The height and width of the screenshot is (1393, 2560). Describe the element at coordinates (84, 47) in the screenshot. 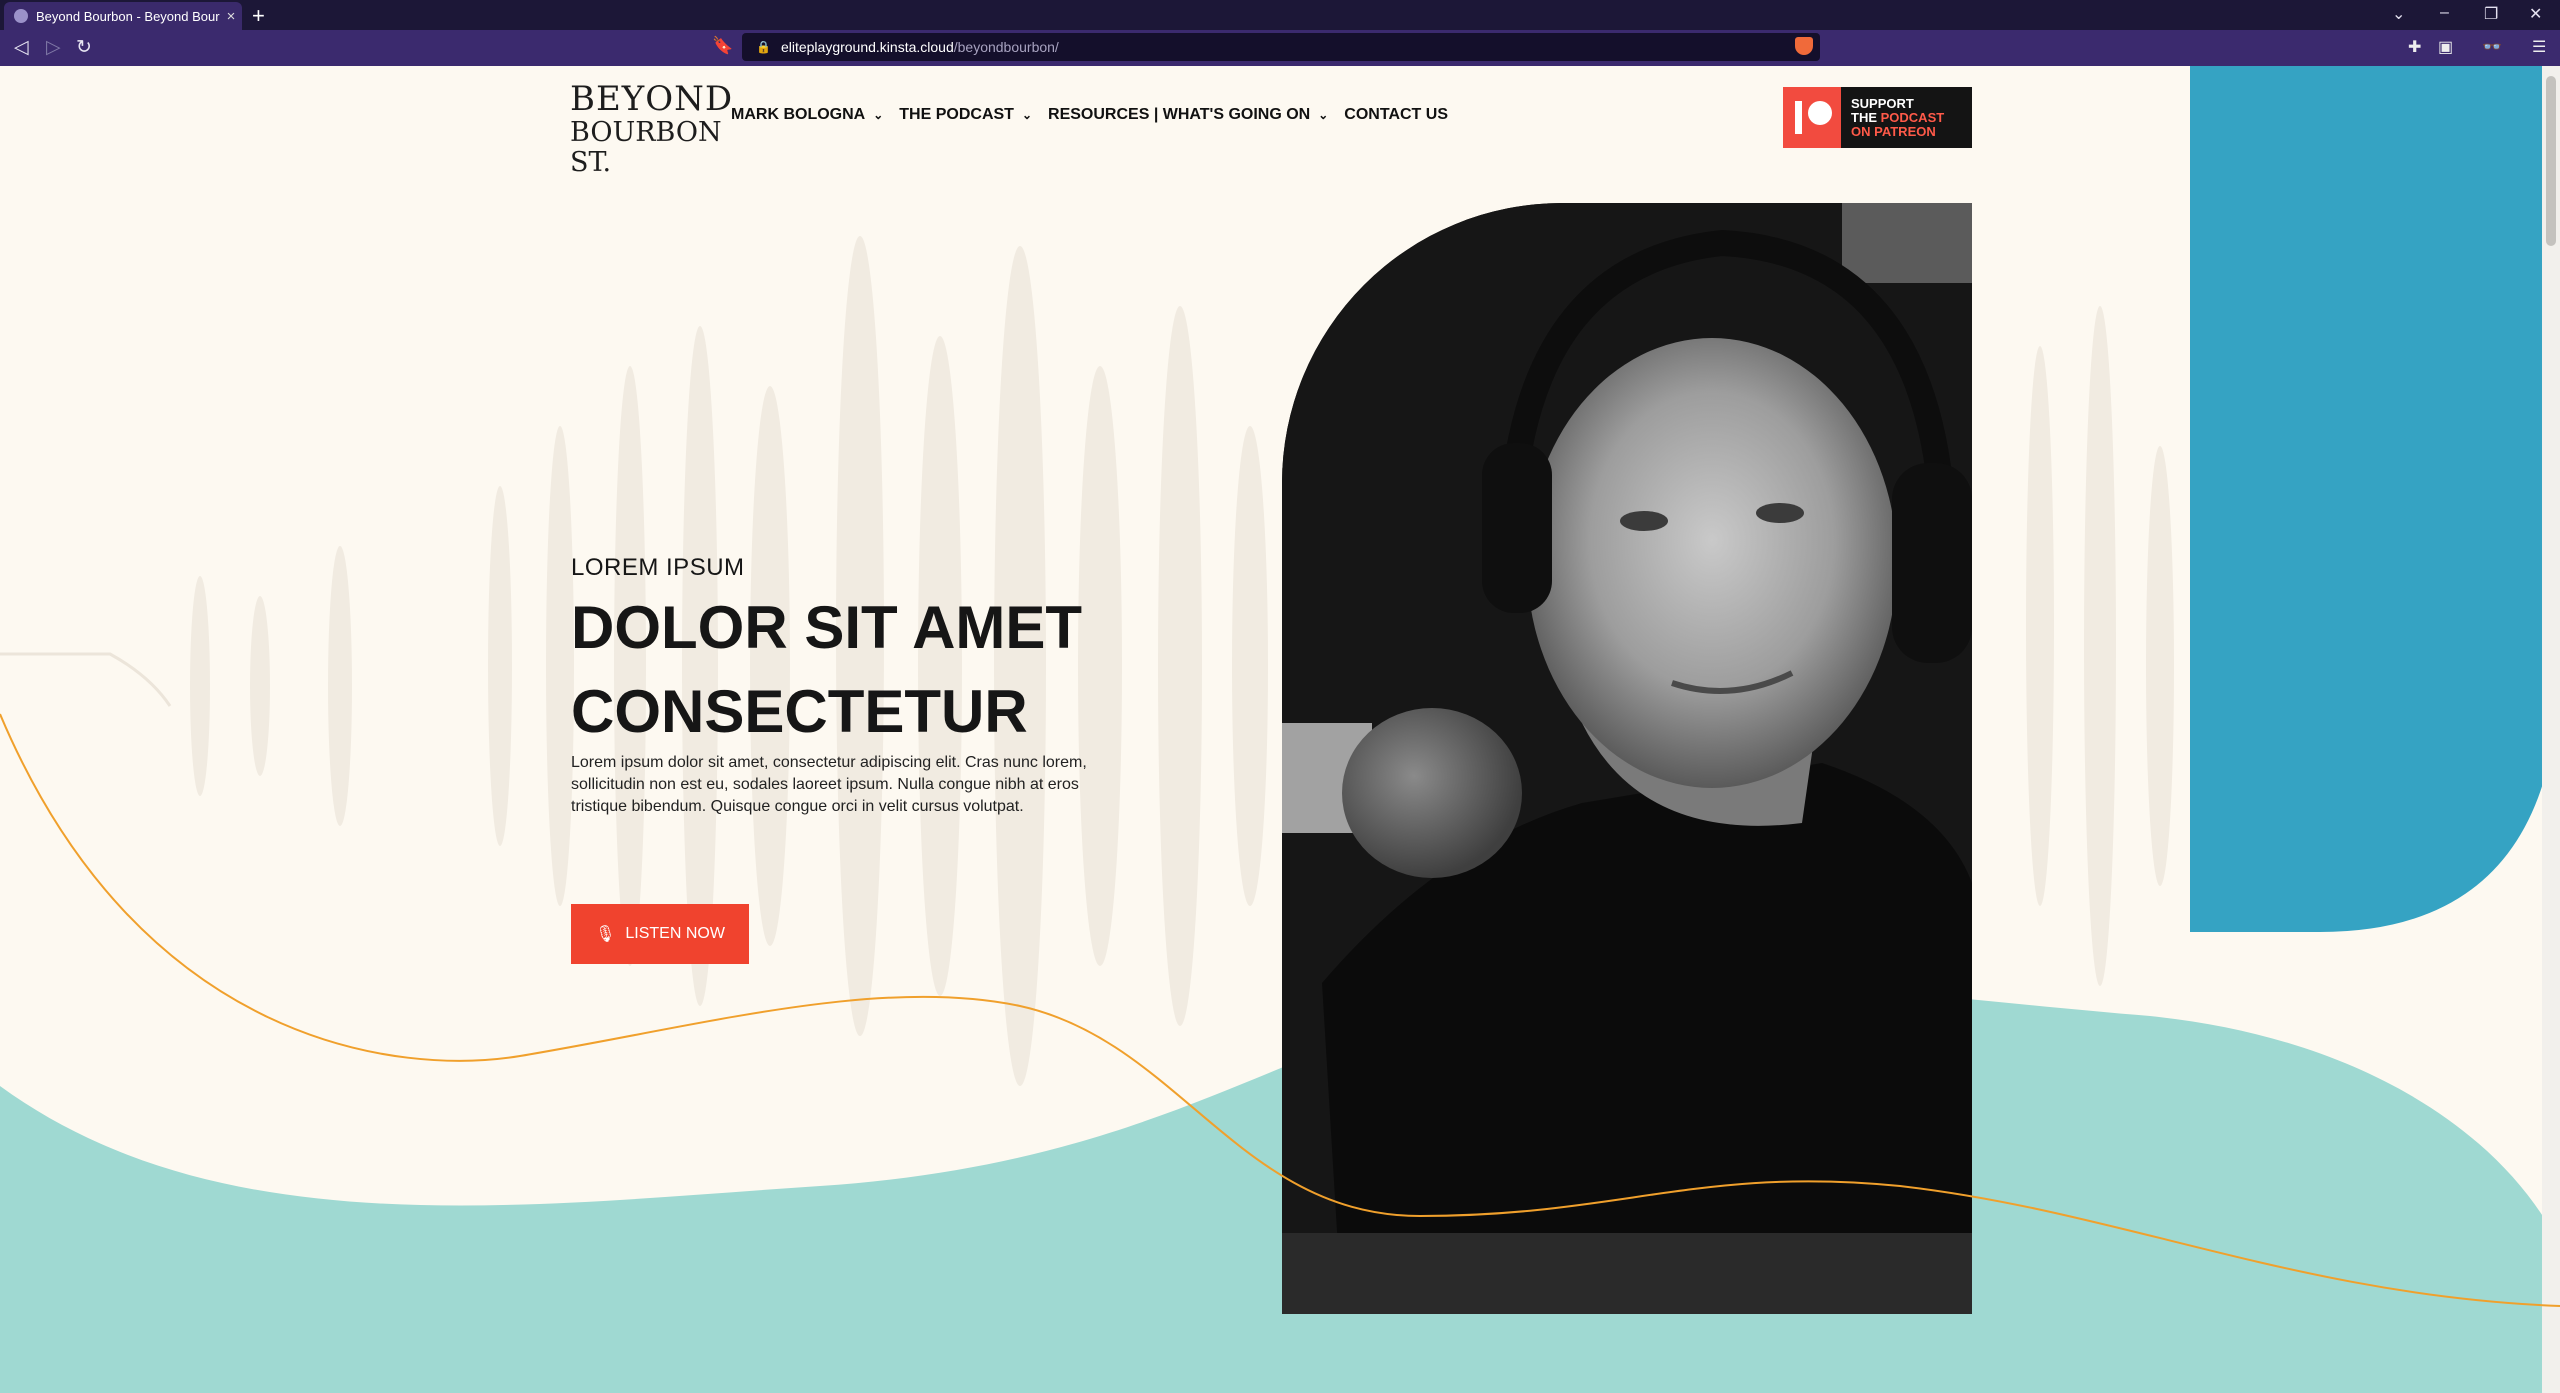

I see `reload-button: ↻` at that location.